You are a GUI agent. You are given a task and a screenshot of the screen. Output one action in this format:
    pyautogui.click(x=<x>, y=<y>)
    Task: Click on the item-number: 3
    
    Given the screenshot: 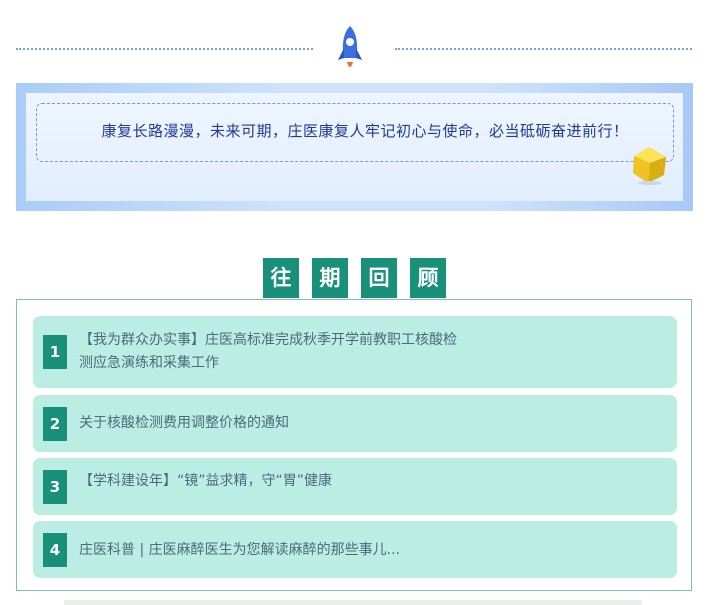 What is the action you would take?
    pyautogui.click(x=55, y=487)
    